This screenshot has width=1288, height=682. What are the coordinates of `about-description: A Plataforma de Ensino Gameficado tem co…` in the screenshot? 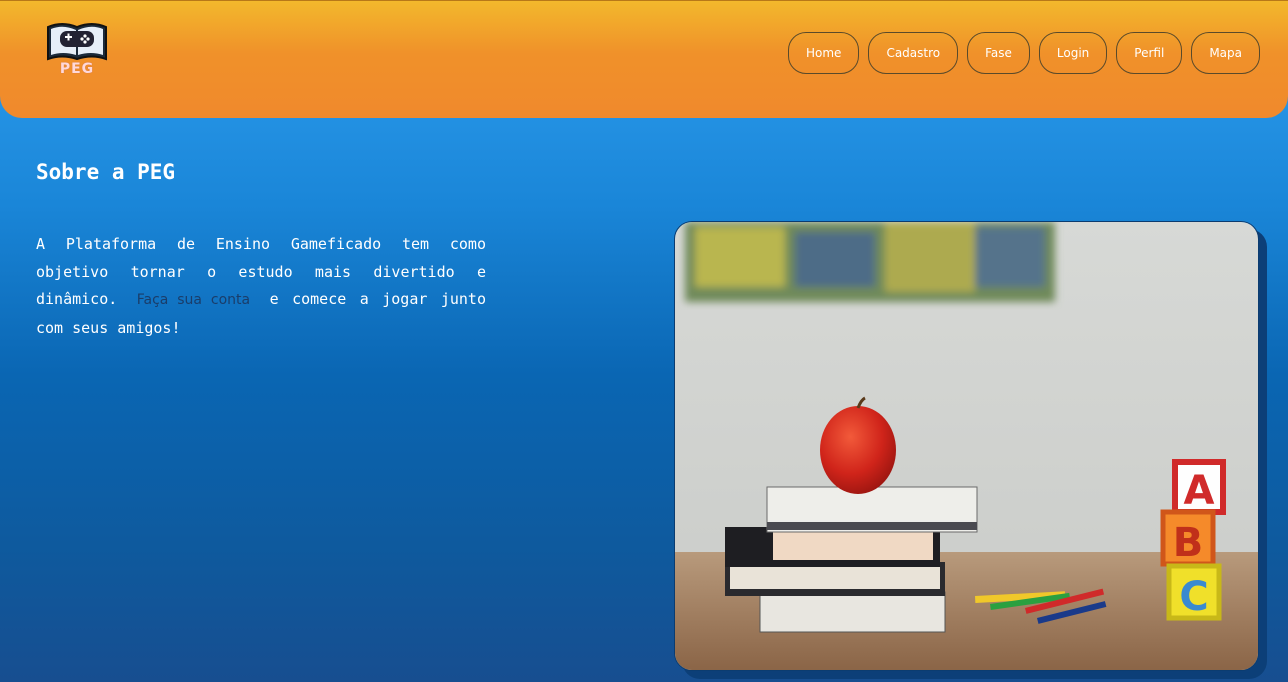 It's located at (261, 286).